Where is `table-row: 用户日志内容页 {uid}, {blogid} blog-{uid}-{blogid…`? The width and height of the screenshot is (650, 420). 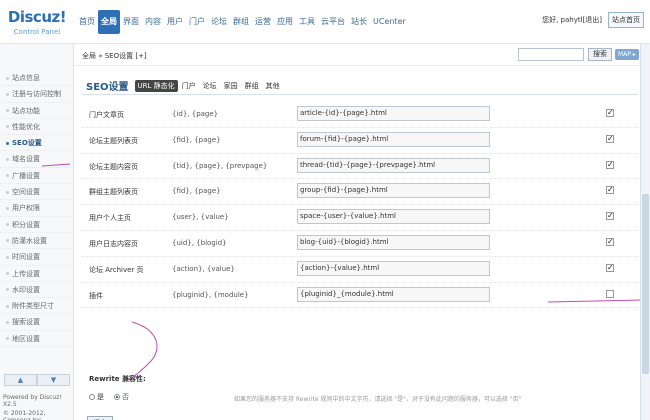
table-row: 用户日志内容页 {uid}, {blogid} blog-{uid}-{blogid… is located at coordinates (360, 244).